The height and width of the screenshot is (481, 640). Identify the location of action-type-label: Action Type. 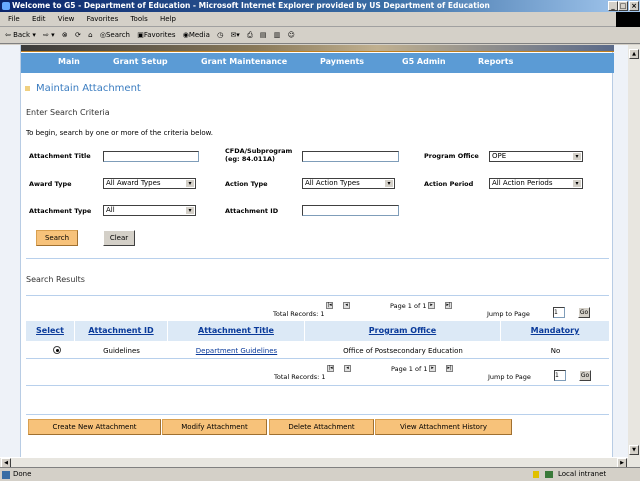
(246, 184).